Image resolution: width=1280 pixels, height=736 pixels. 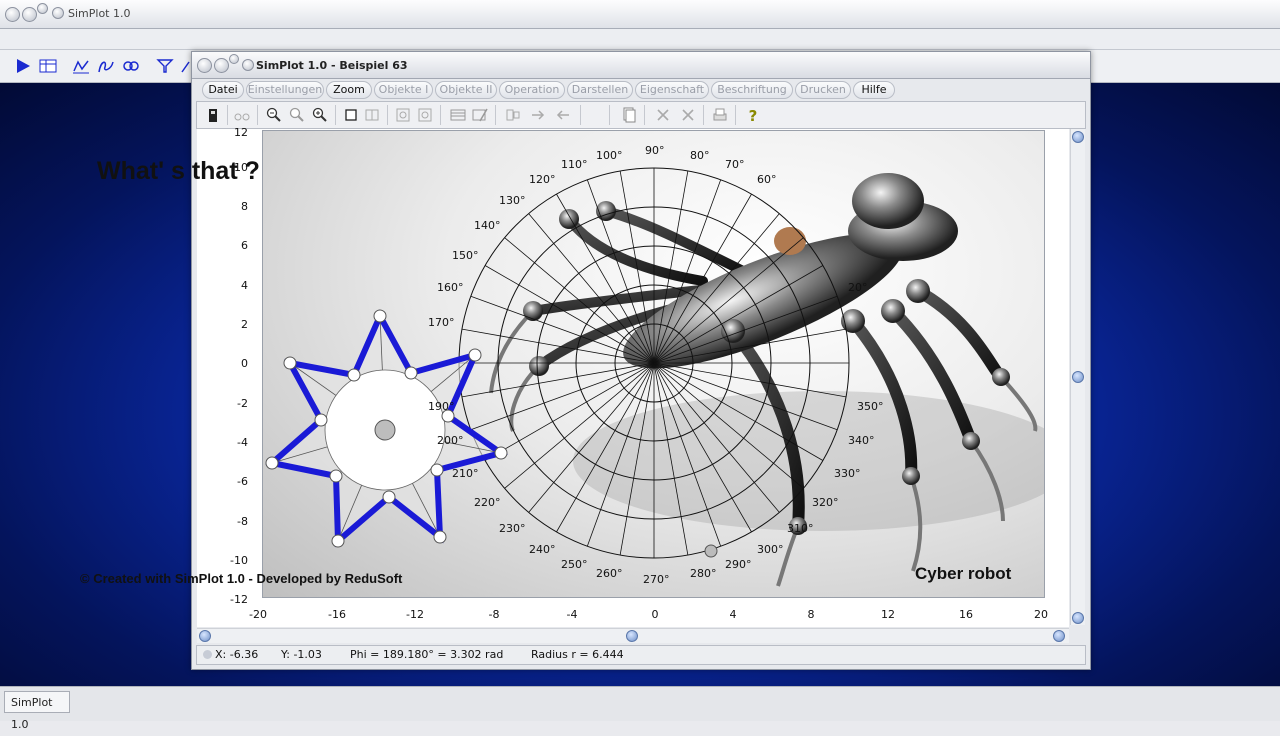 What do you see at coordinates (770, 549) in the screenshot?
I see `polar-label: 300°` at bounding box center [770, 549].